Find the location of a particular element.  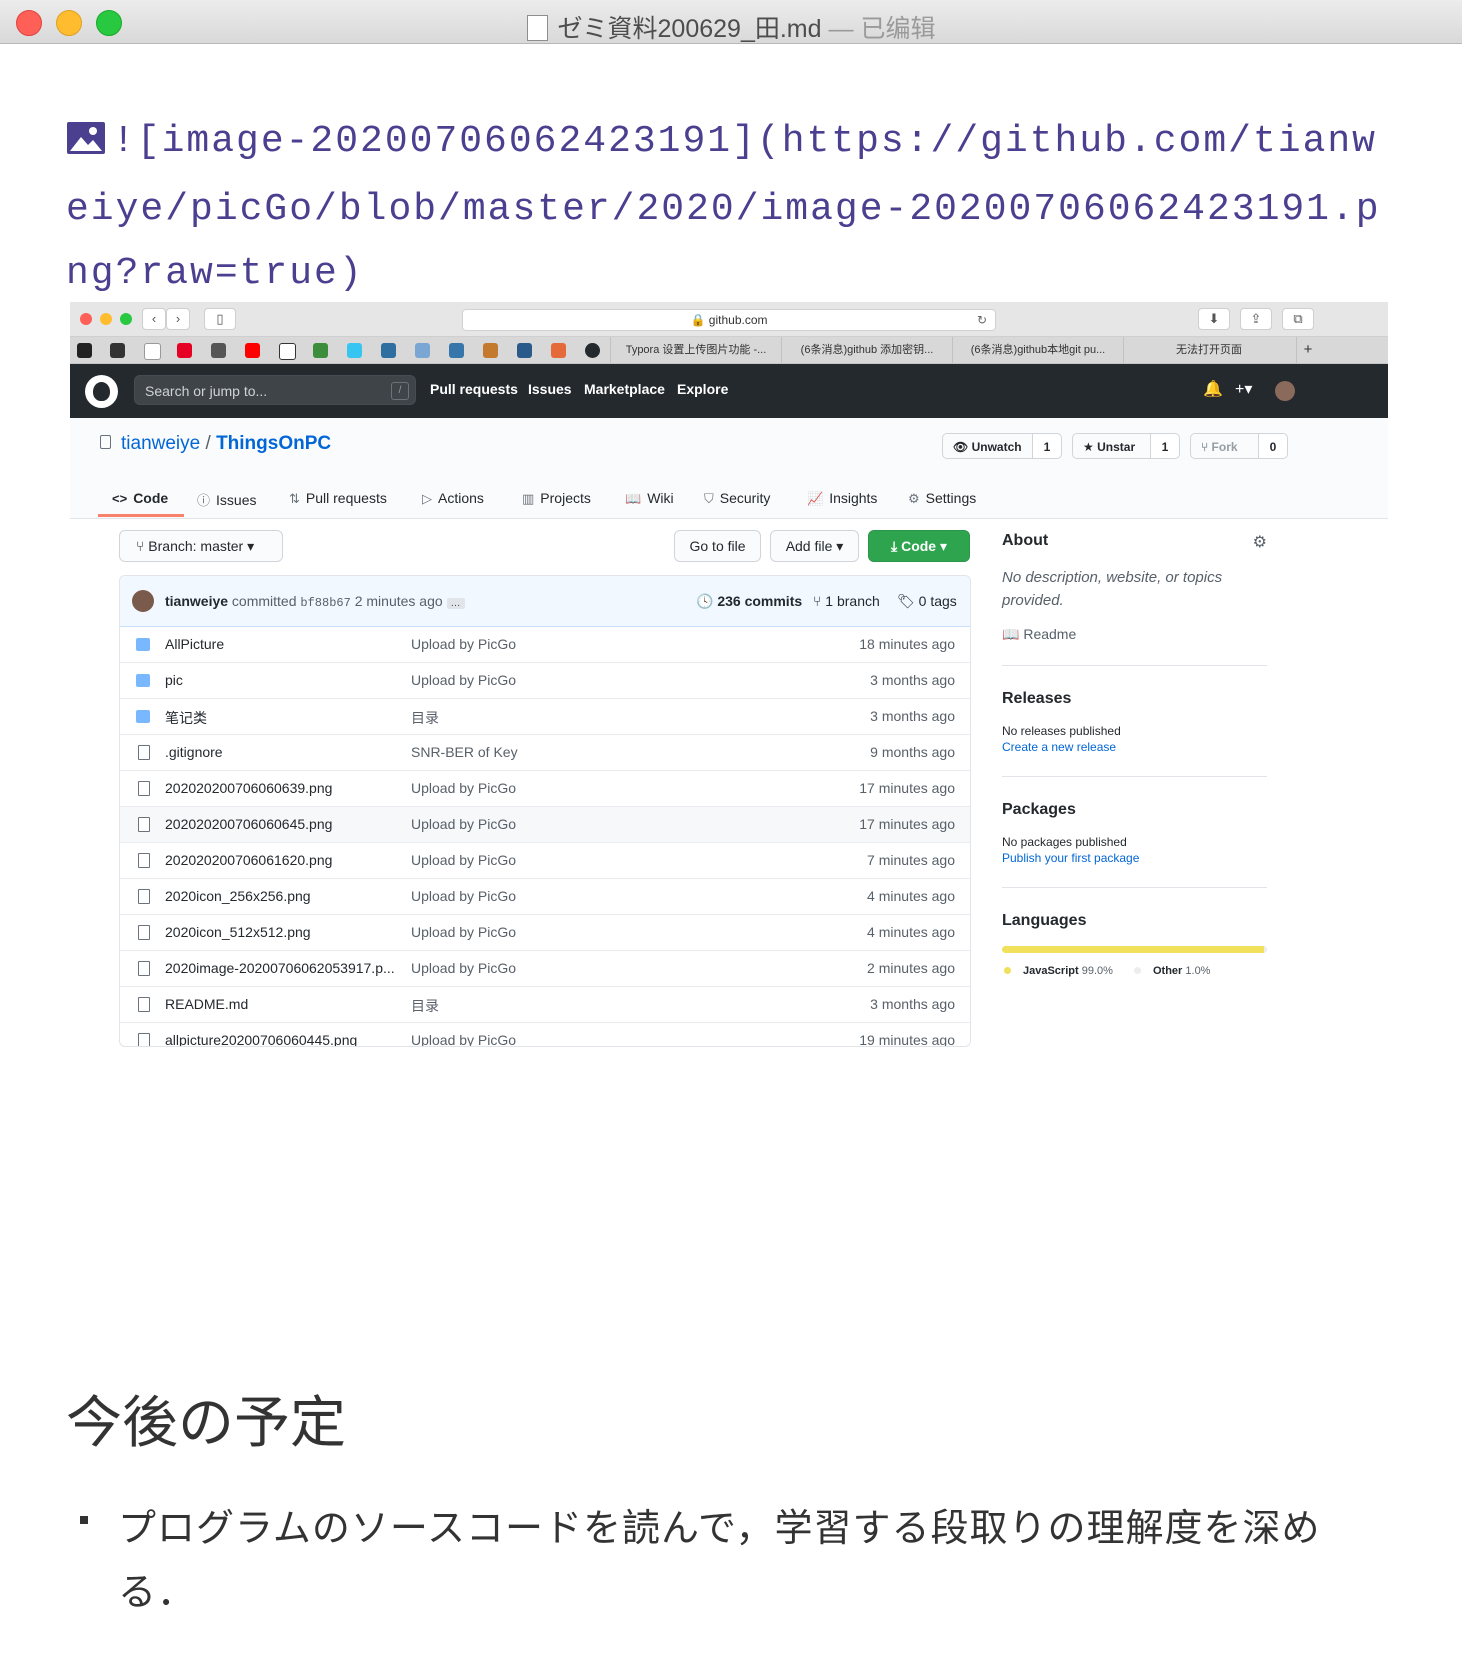

fork-count: 0 is located at coordinates (1272, 446).